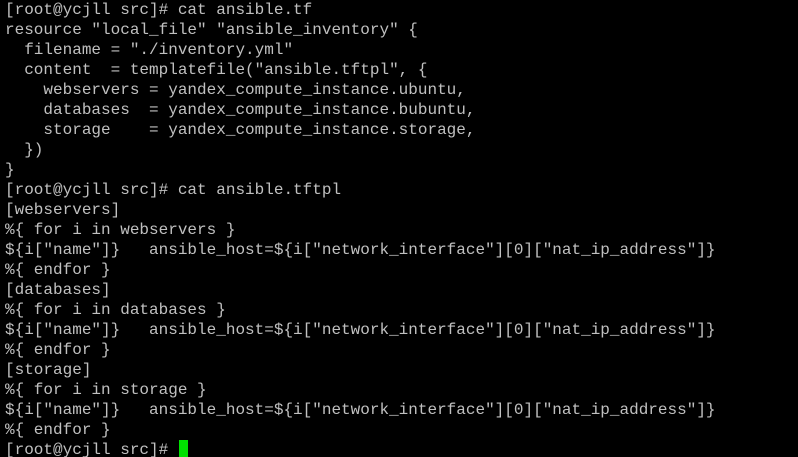 This screenshot has width=798, height=457. What do you see at coordinates (48, 370) in the screenshot?
I see `terminal-line: [storage]` at bounding box center [48, 370].